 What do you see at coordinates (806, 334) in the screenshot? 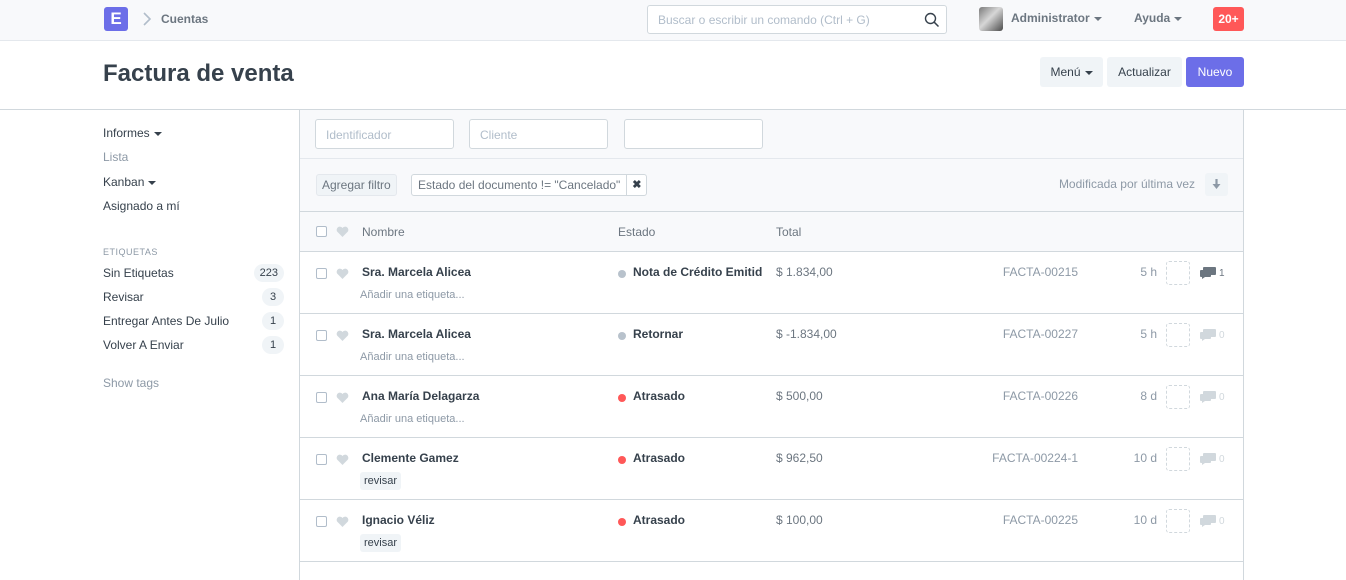
I see `row-total: $ -1.834,00` at bounding box center [806, 334].